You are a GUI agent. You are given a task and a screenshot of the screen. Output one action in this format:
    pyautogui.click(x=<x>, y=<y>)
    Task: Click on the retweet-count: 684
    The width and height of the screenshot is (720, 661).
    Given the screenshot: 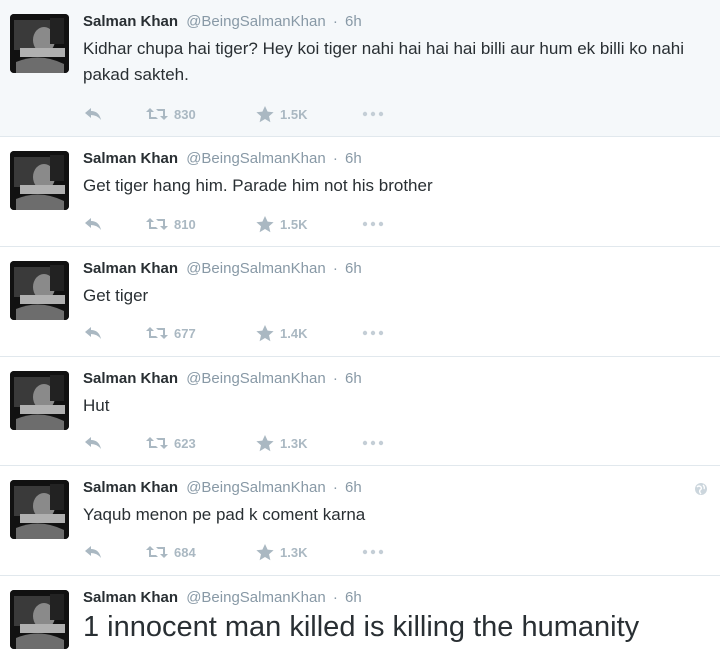 What is the action you would take?
    pyautogui.click(x=185, y=552)
    